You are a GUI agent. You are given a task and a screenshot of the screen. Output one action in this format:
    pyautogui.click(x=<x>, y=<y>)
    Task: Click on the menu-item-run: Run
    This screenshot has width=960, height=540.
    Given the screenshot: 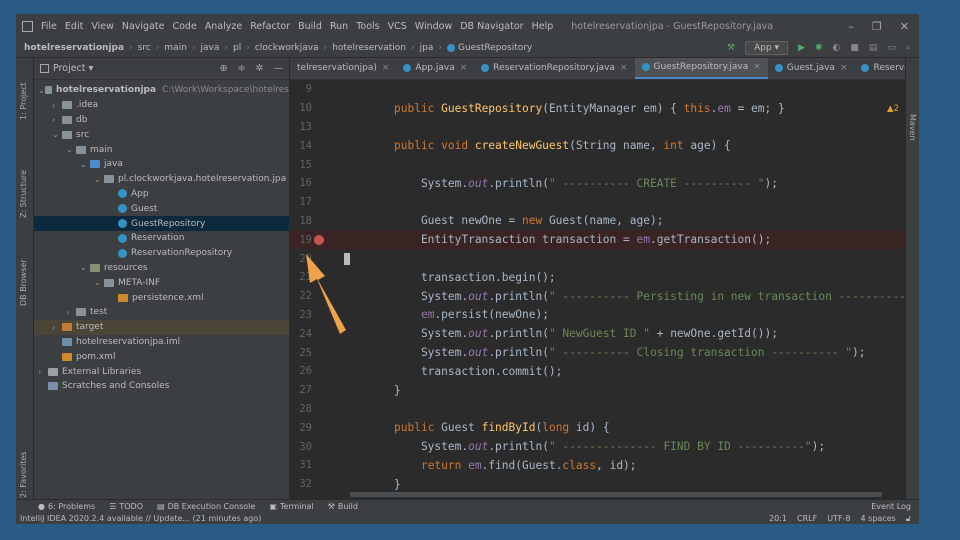 What is the action you would take?
    pyautogui.click(x=339, y=26)
    